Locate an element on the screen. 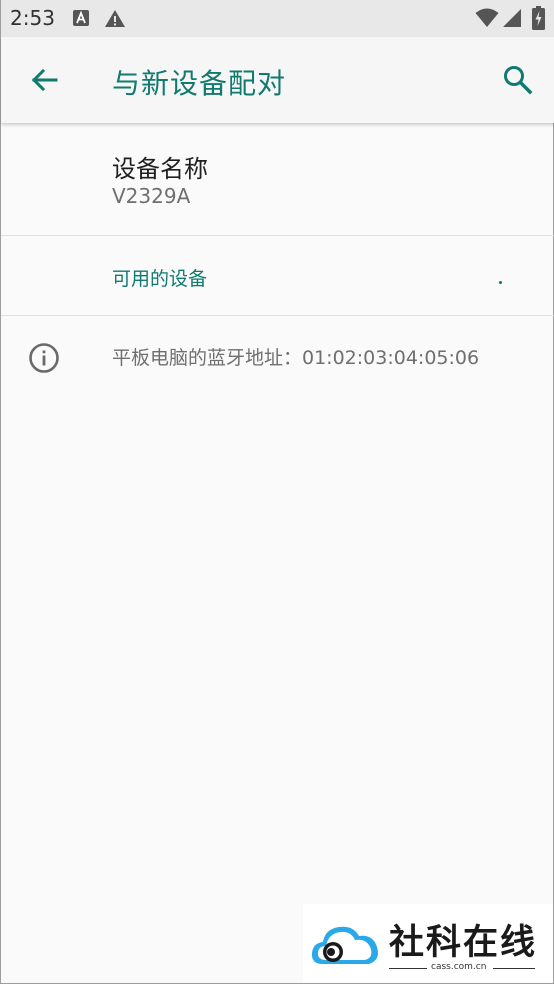 The width and height of the screenshot is (554, 984). status-time: 2:53 is located at coordinates (32, 18).